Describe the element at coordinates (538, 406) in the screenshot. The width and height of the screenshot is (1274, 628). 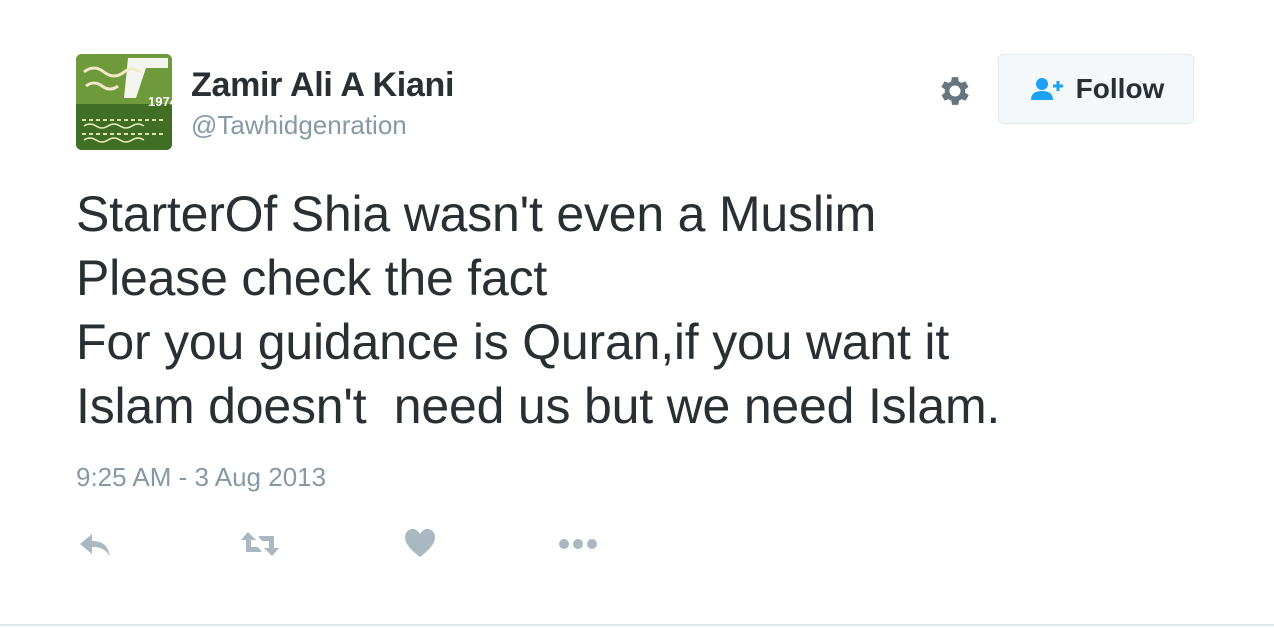
I see `tweet-text-line: Islam doesn't need us but we need Islam.` at that location.